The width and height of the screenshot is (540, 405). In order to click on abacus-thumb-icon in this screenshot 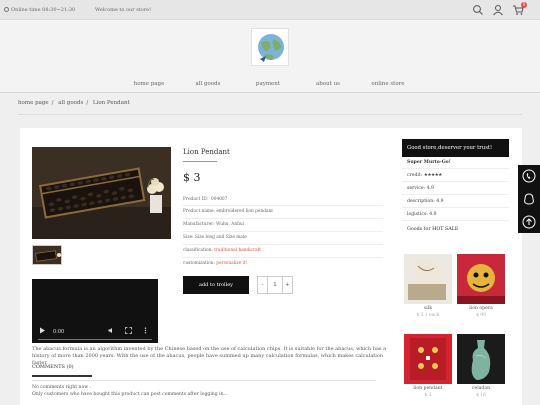, I will do `click(47, 255)`.